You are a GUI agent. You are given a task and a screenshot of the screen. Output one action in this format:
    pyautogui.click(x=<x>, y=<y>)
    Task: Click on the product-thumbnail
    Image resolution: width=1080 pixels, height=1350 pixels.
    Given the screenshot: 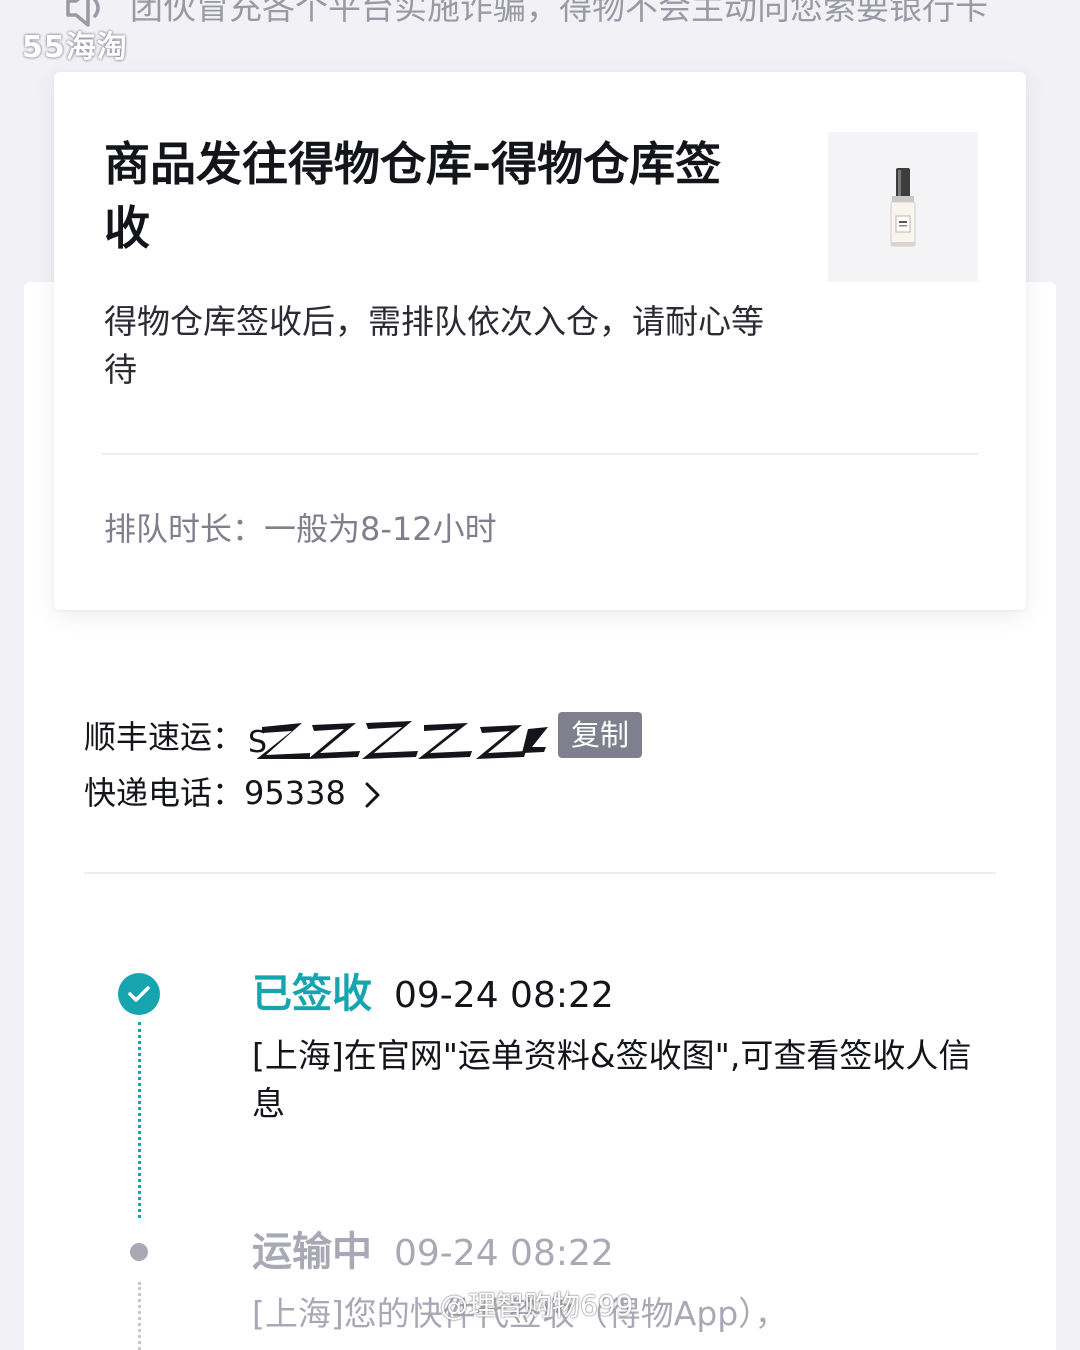 What is the action you would take?
    pyautogui.click(x=903, y=207)
    